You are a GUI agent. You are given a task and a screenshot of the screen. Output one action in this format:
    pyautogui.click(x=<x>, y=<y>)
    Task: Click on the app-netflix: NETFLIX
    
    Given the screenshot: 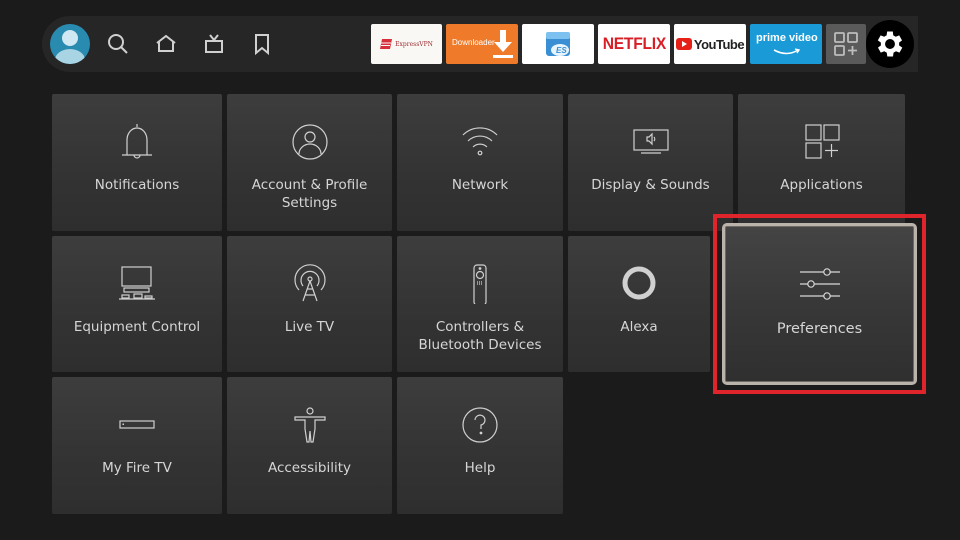 What is the action you would take?
    pyautogui.click(x=634, y=44)
    